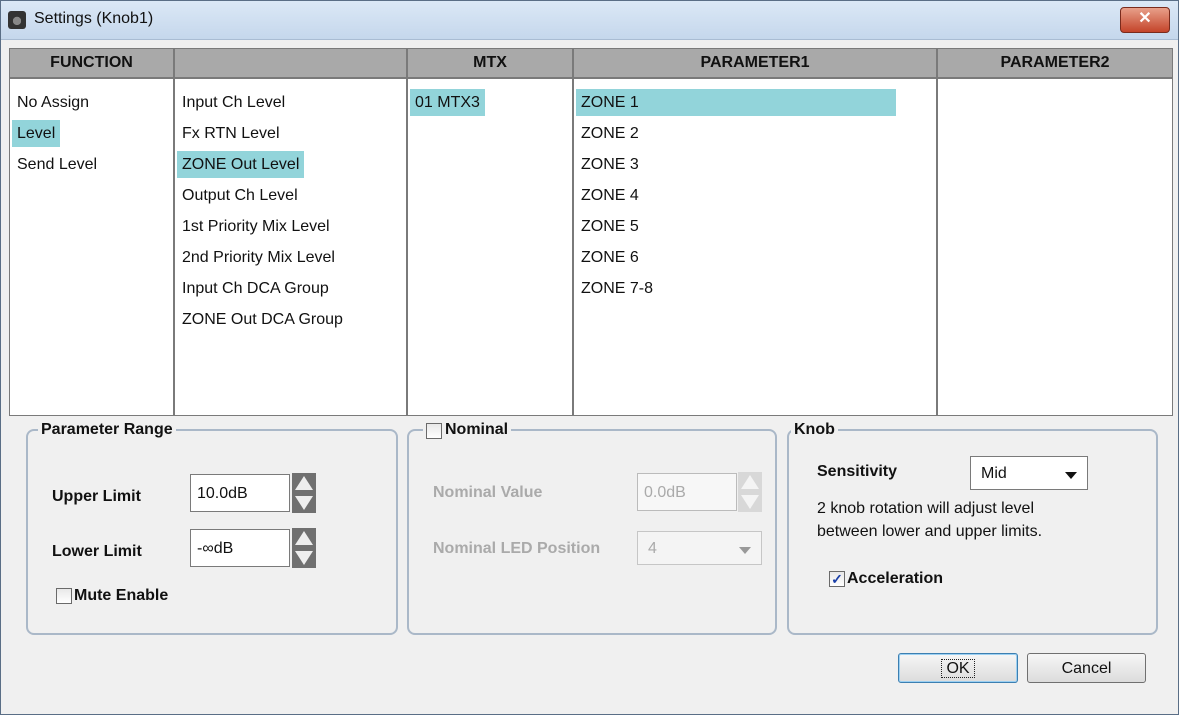  I want to click on subfunction-item-label: Input Ch DCA Group, so click(255, 288).